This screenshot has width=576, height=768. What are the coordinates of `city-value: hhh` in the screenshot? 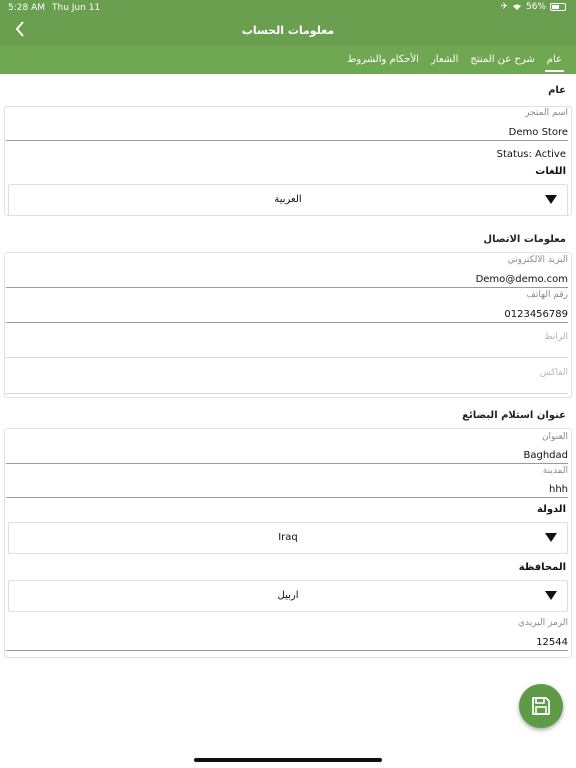 It's located at (558, 489).